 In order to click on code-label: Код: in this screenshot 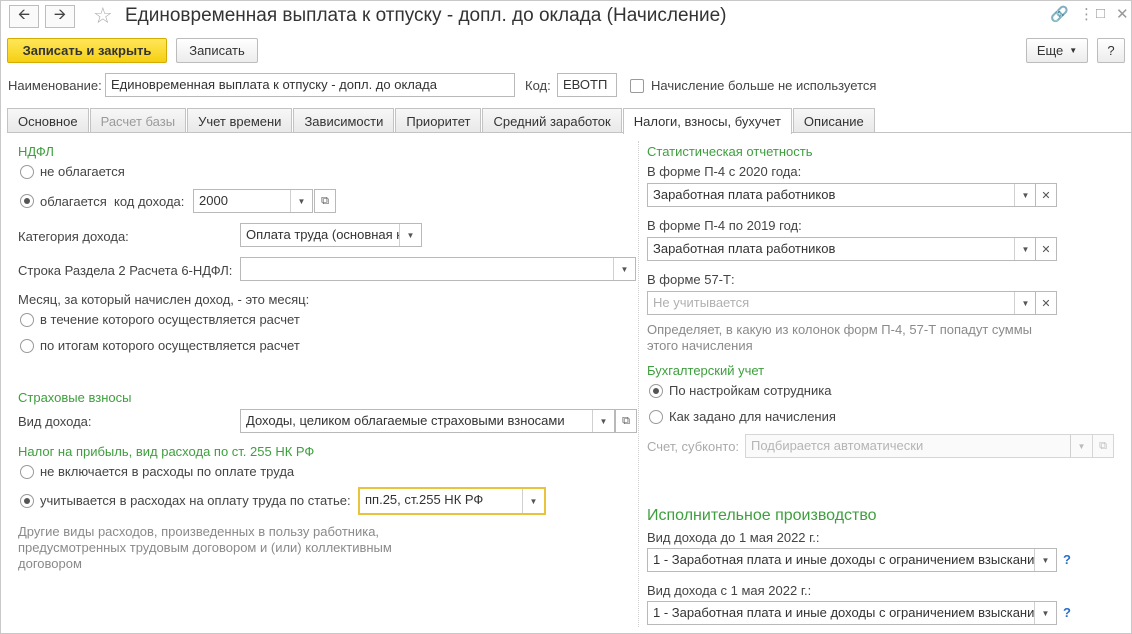, I will do `click(538, 85)`.